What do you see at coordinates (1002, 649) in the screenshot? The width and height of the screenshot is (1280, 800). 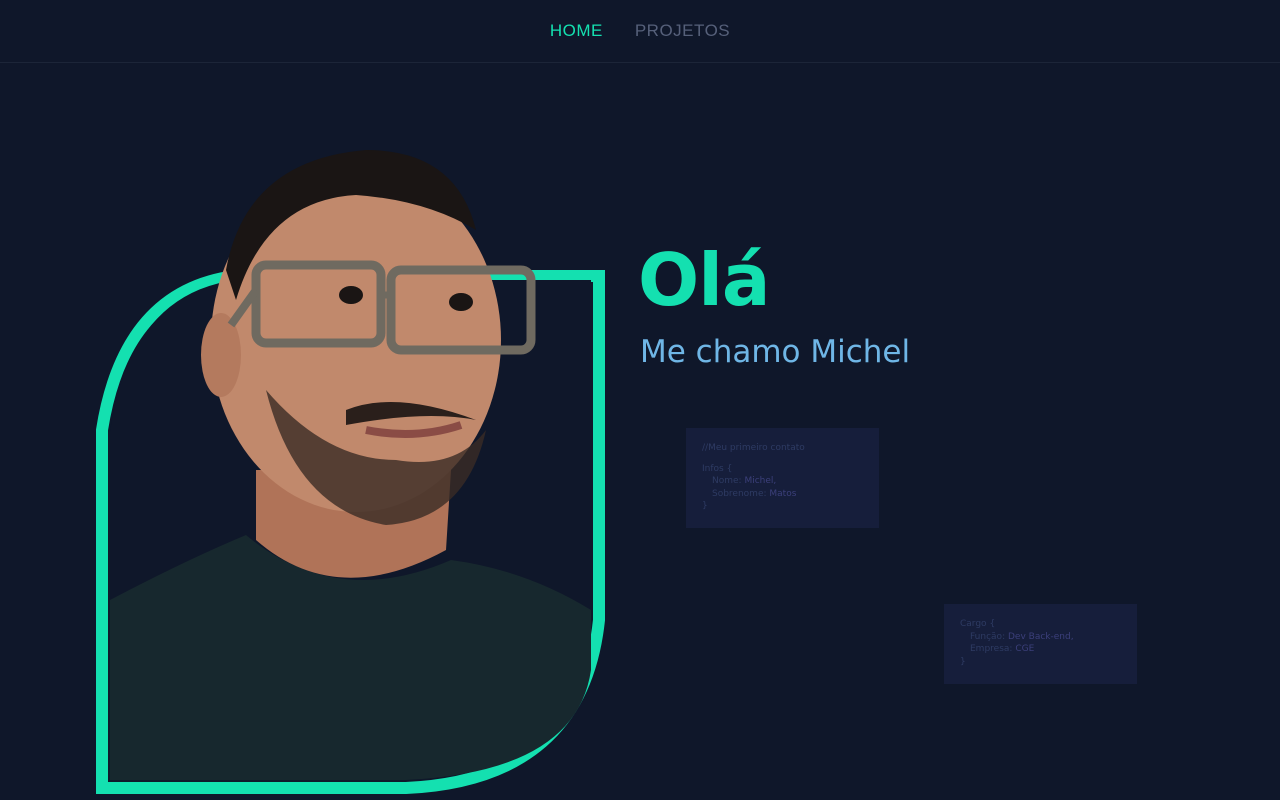 I see `code-field-row: Empresa: CGE` at bounding box center [1002, 649].